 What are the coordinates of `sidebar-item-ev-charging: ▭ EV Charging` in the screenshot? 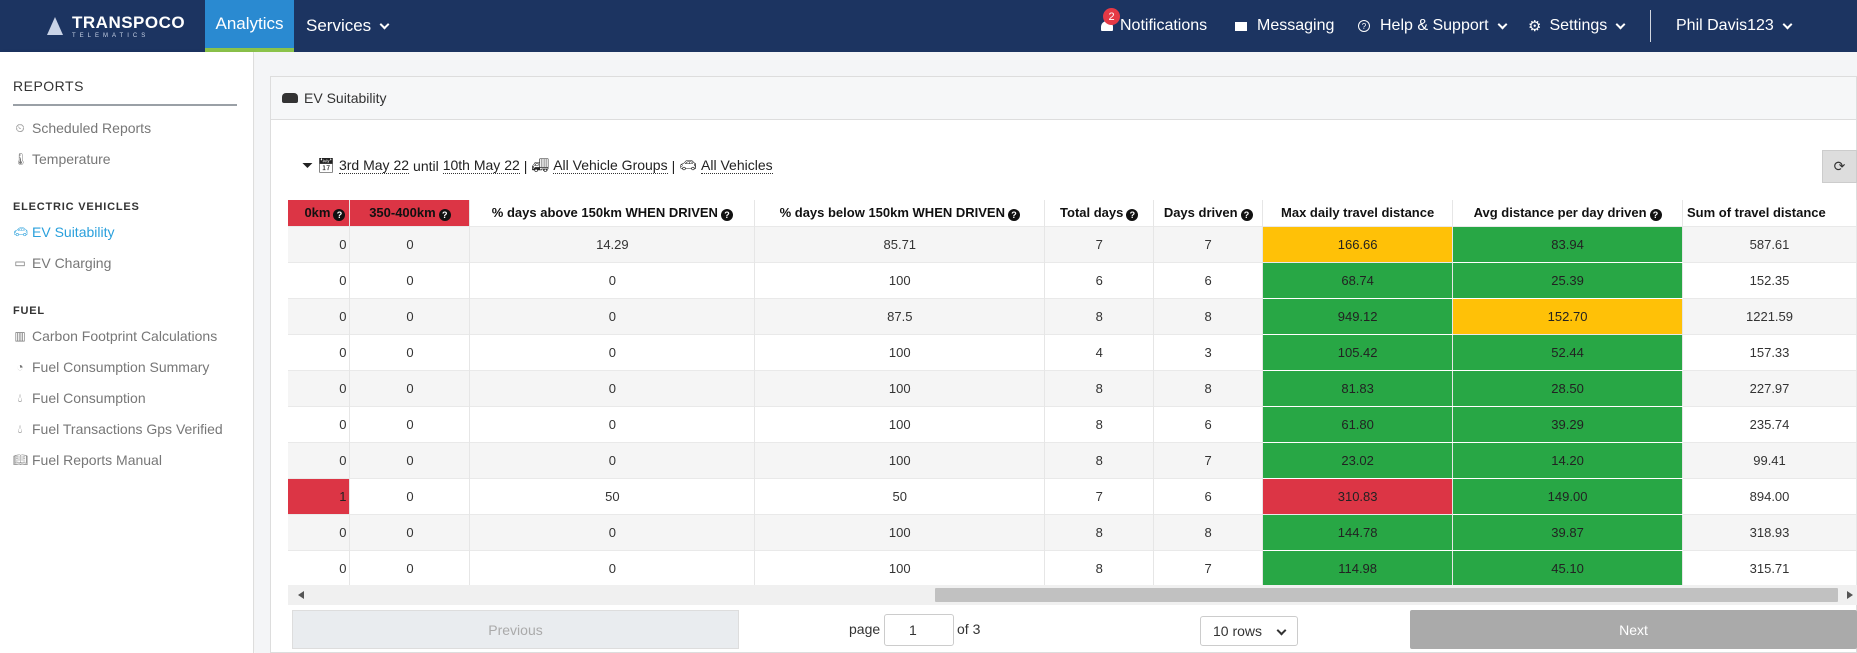 It's located at (62, 263).